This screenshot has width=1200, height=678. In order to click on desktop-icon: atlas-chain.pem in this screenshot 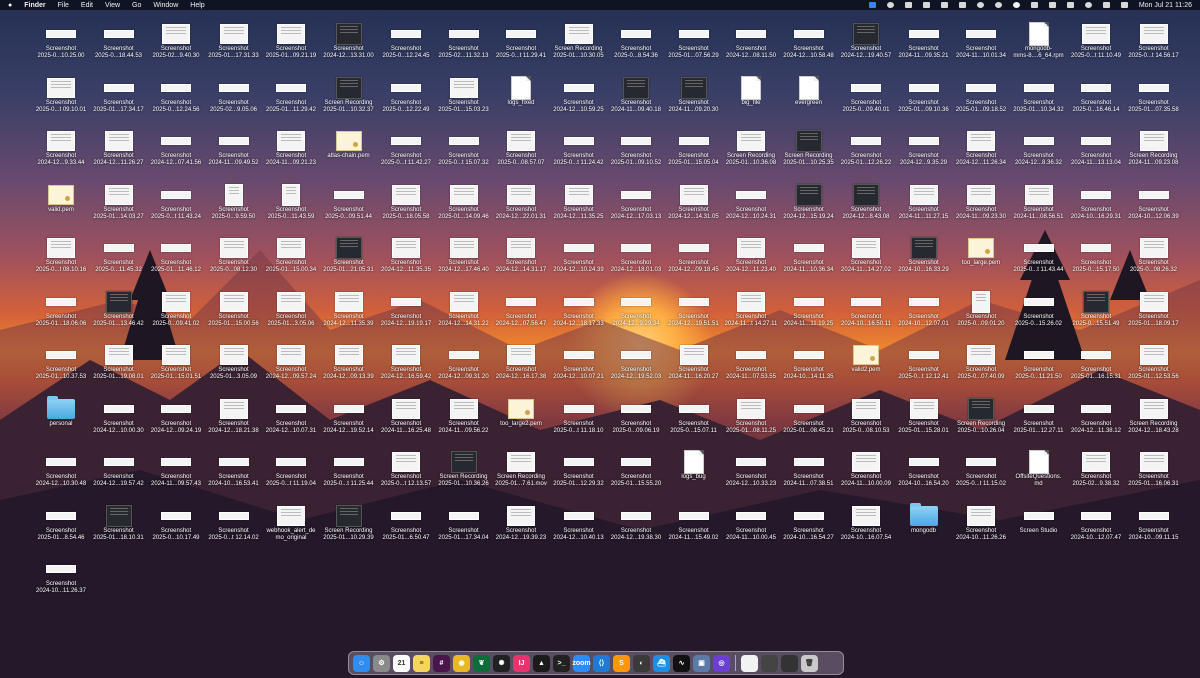, I will do `click(349, 145)`.